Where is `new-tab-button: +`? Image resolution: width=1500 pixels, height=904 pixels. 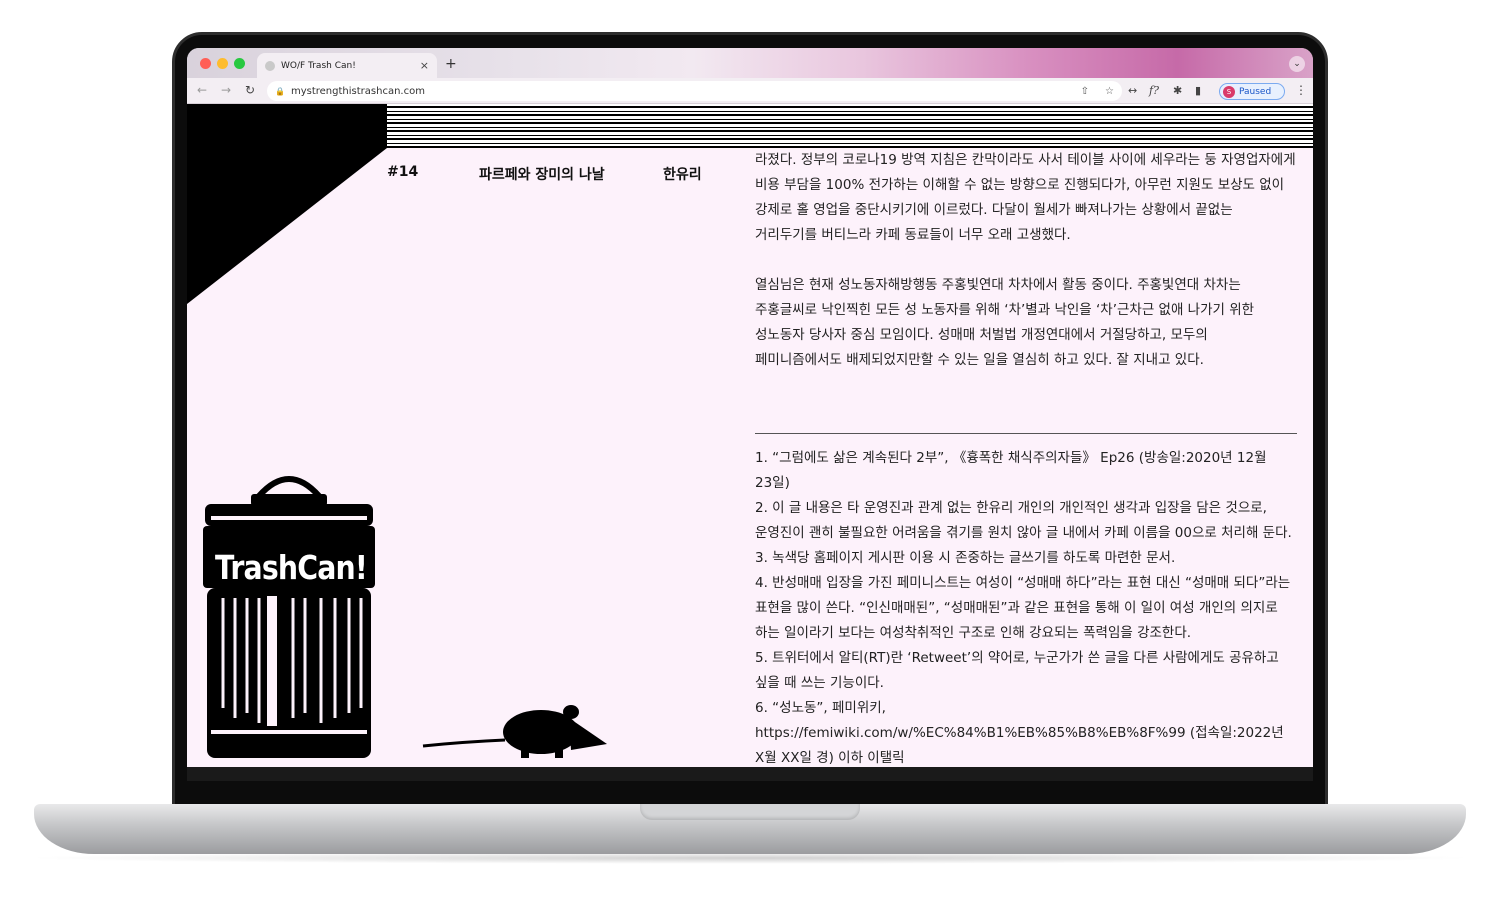 new-tab-button: + is located at coordinates (451, 64).